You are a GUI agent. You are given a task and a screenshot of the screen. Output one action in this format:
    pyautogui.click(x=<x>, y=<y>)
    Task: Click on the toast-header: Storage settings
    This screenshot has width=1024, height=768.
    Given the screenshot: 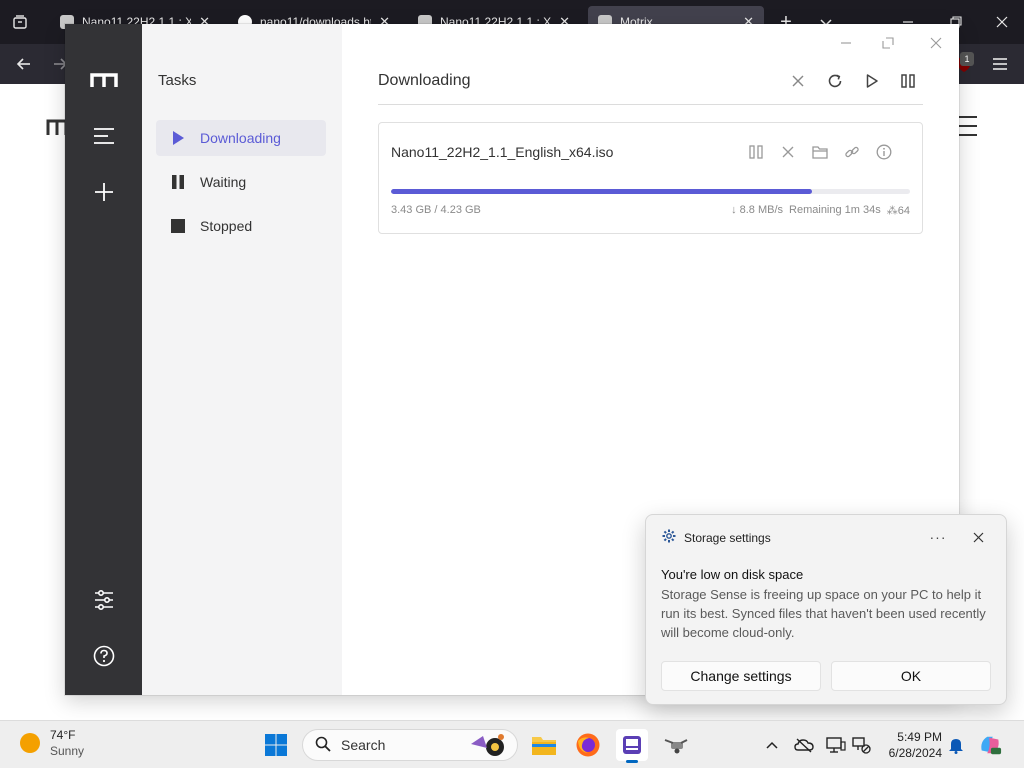 What is the action you would take?
    pyautogui.click(x=716, y=537)
    